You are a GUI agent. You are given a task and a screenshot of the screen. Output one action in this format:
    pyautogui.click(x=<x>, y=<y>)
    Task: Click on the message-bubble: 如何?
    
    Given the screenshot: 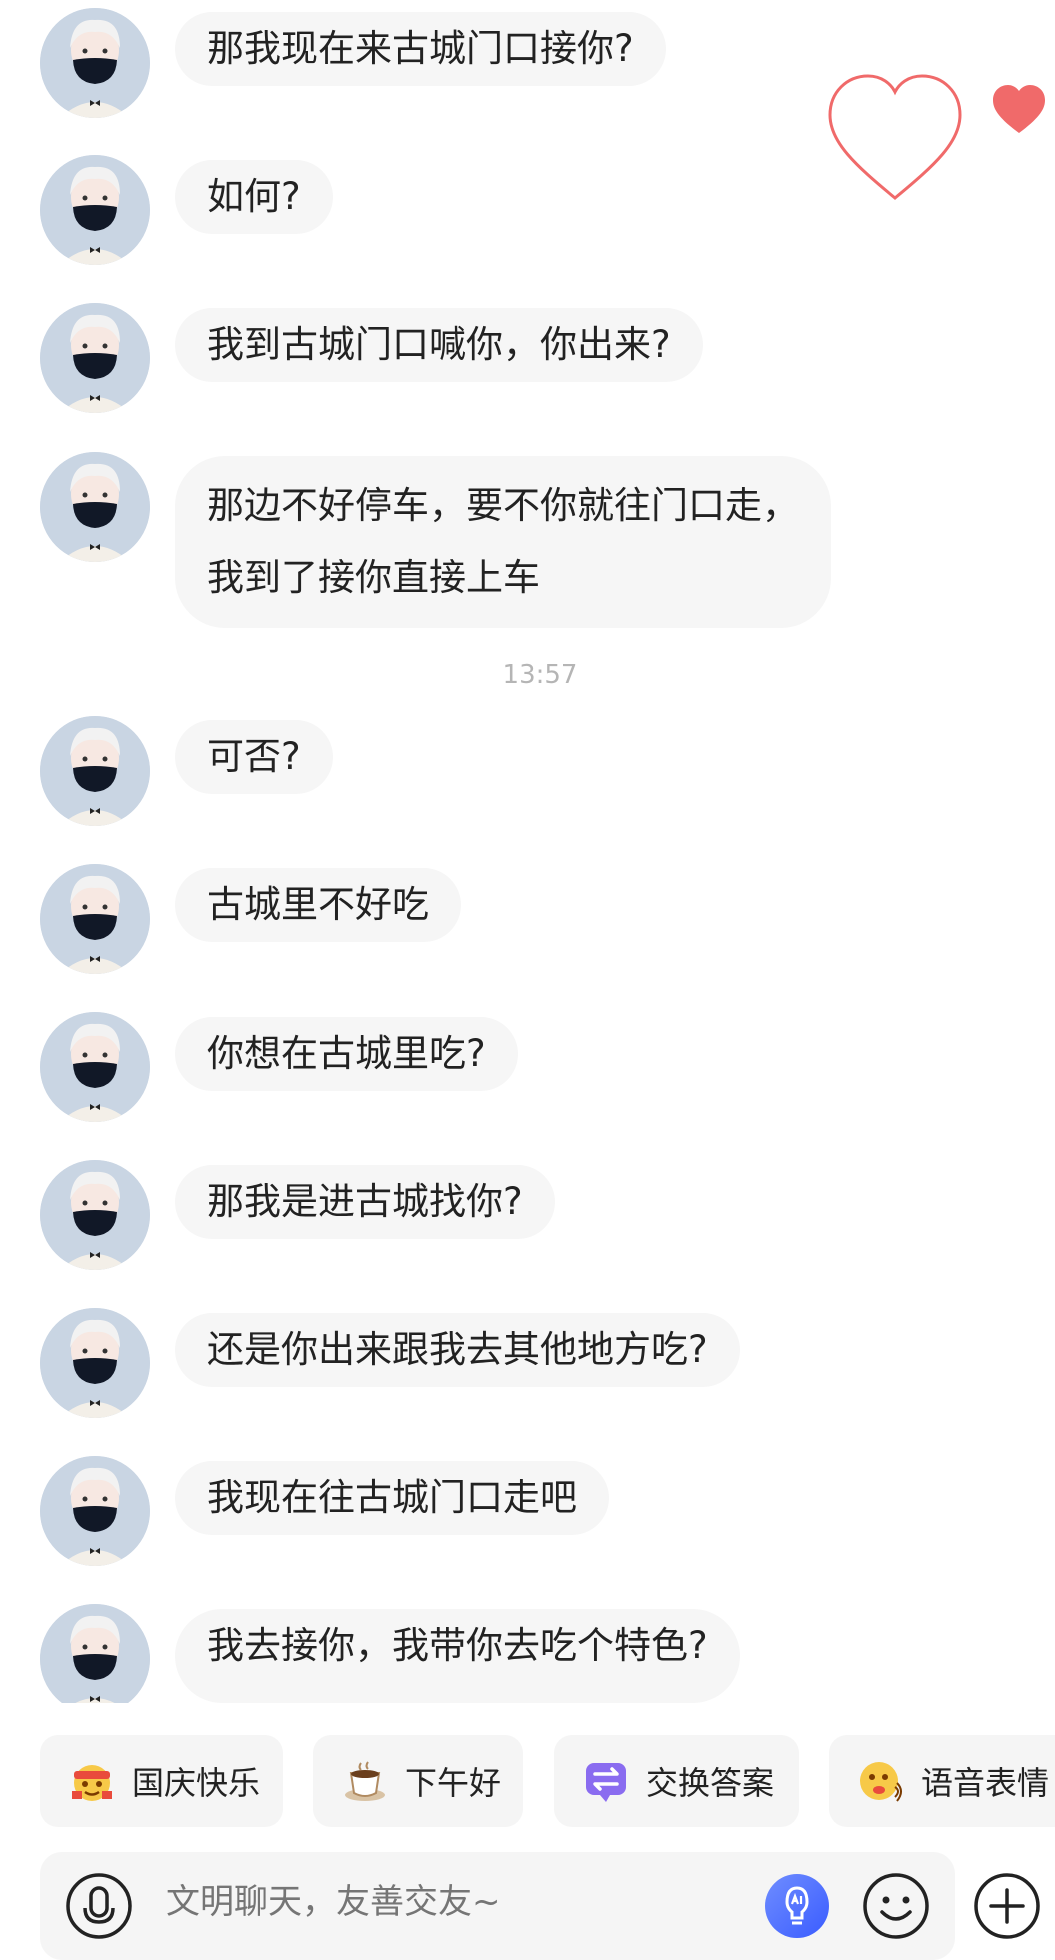 What is the action you would take?
    pyautogui.click(x=254, y=197)
    